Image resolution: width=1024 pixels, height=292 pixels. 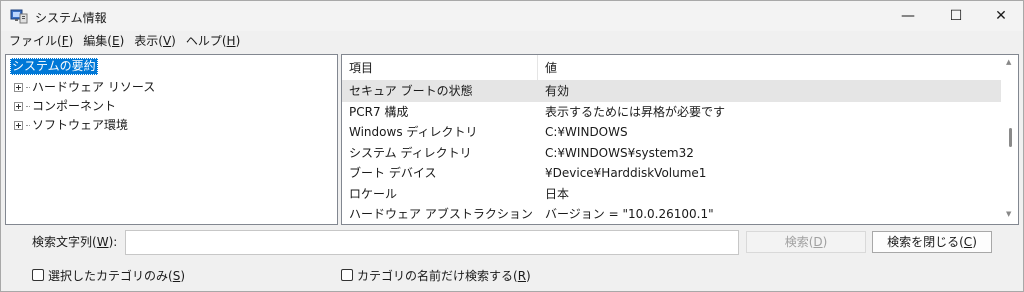 What do you see at coordinates (671, 194) in the screenshot?
I see `table-row: ロケール 日本` at bounding box center [671, 194].